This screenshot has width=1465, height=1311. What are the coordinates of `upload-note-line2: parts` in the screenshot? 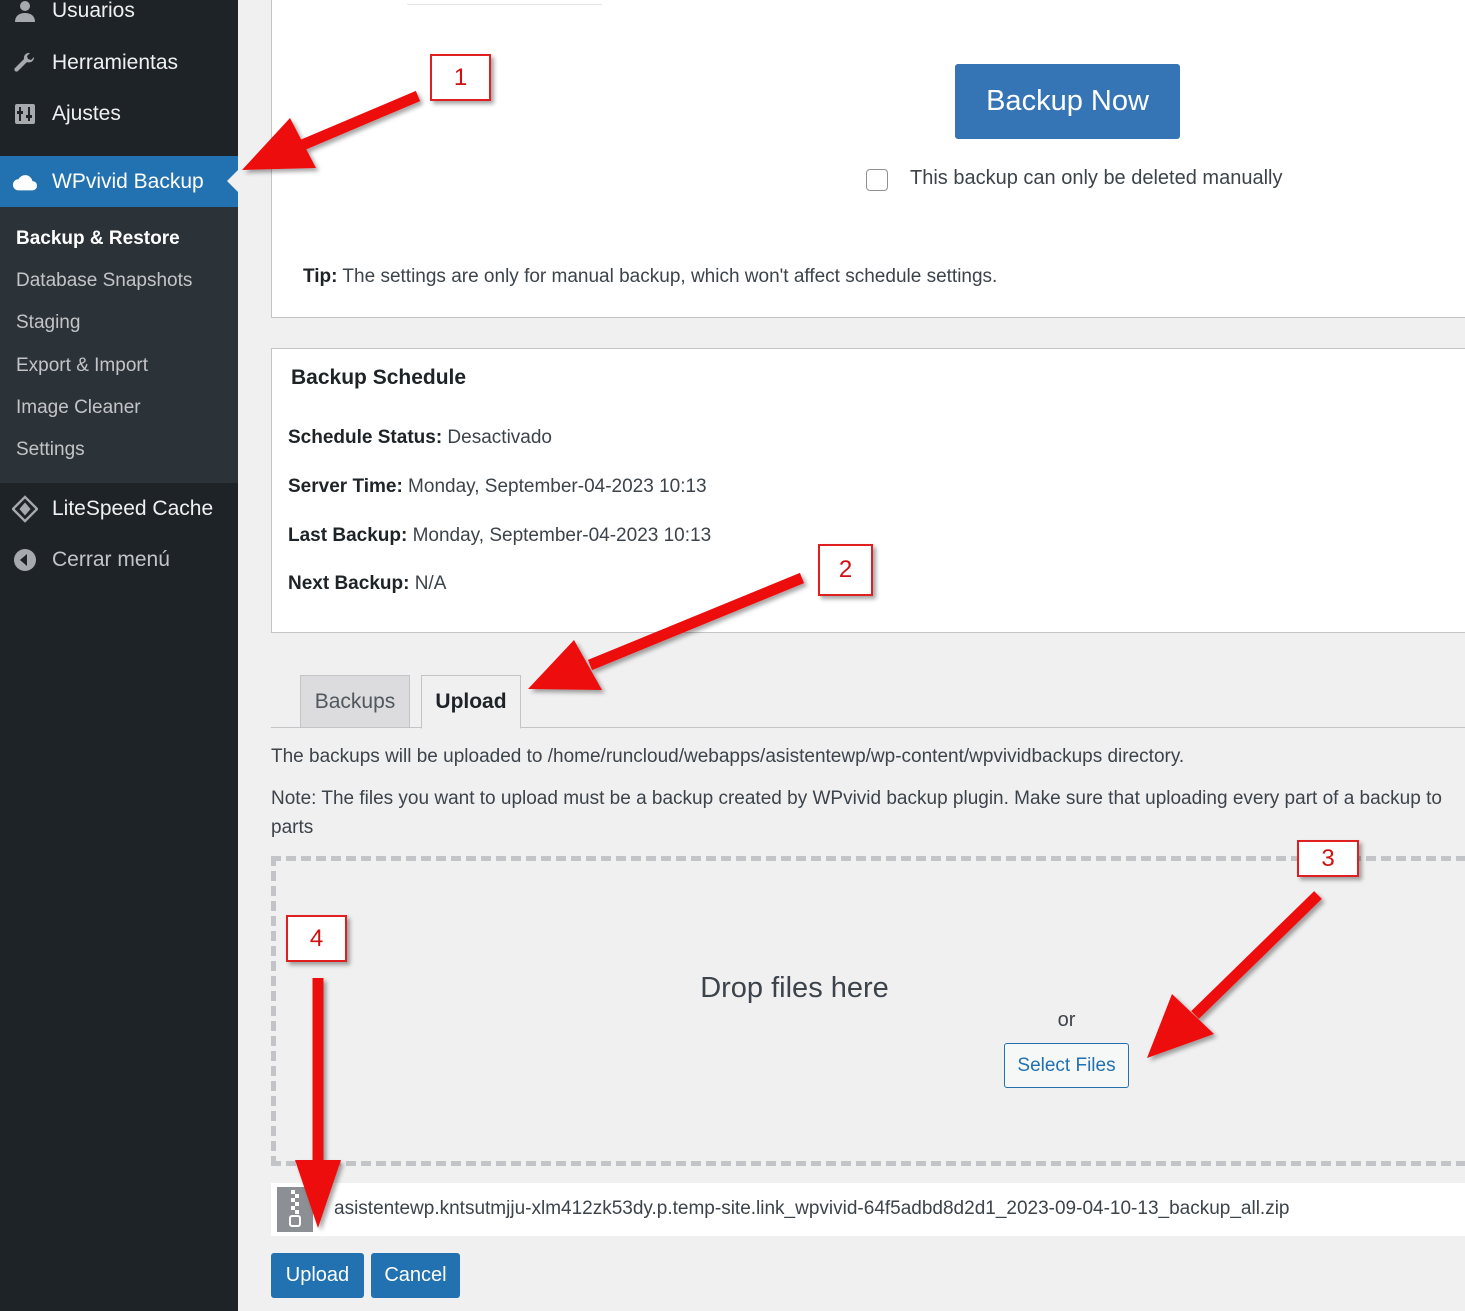 It's located at (292, 827).